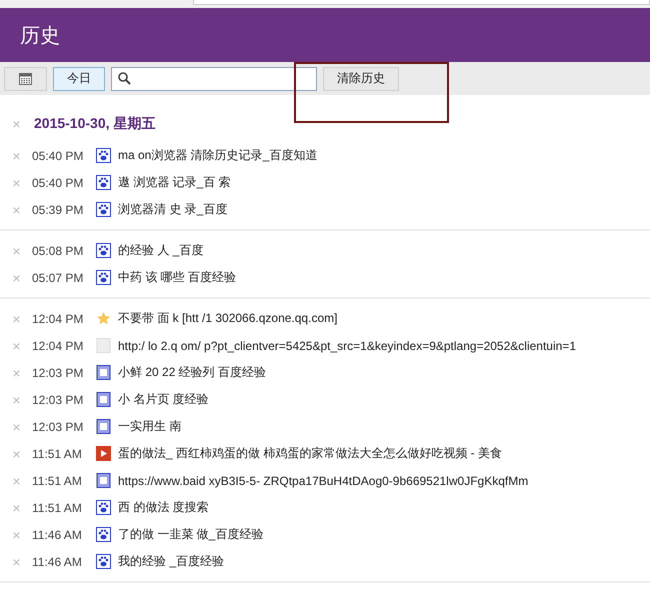  What do you see at coordinates (58, 209) in the screenshot?
I see `visit-time: 05:39 PM` at bounding box center [58, 209].